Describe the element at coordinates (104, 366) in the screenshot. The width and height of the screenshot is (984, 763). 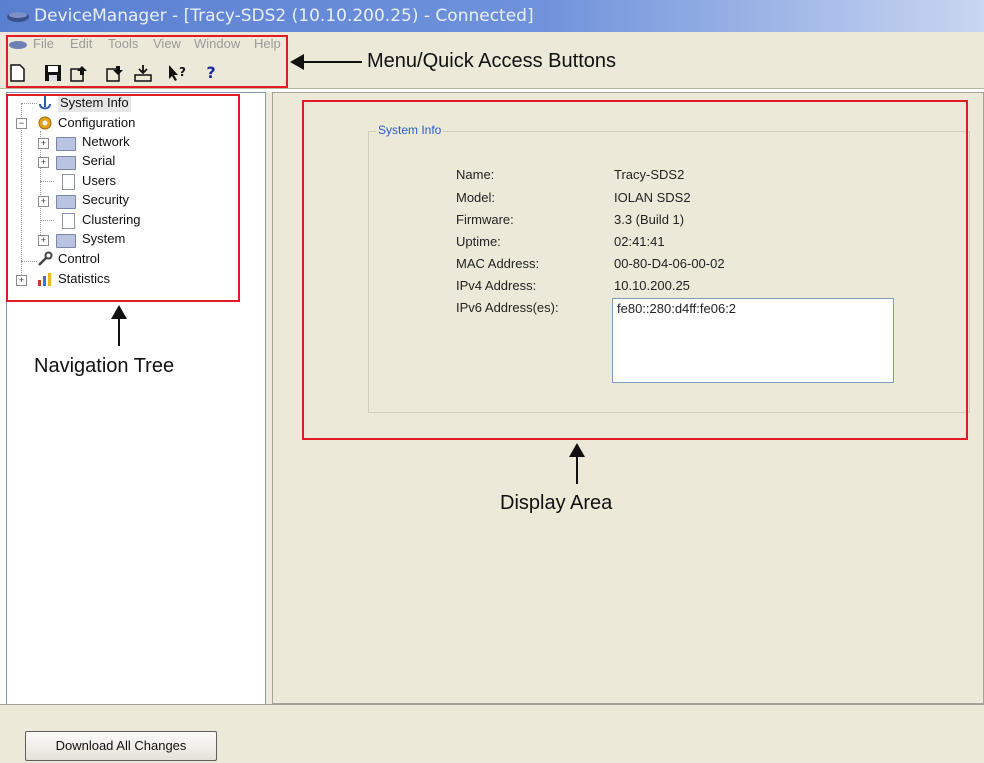
I see `annotation-navigation-tree: Navigation Tree` at that location.